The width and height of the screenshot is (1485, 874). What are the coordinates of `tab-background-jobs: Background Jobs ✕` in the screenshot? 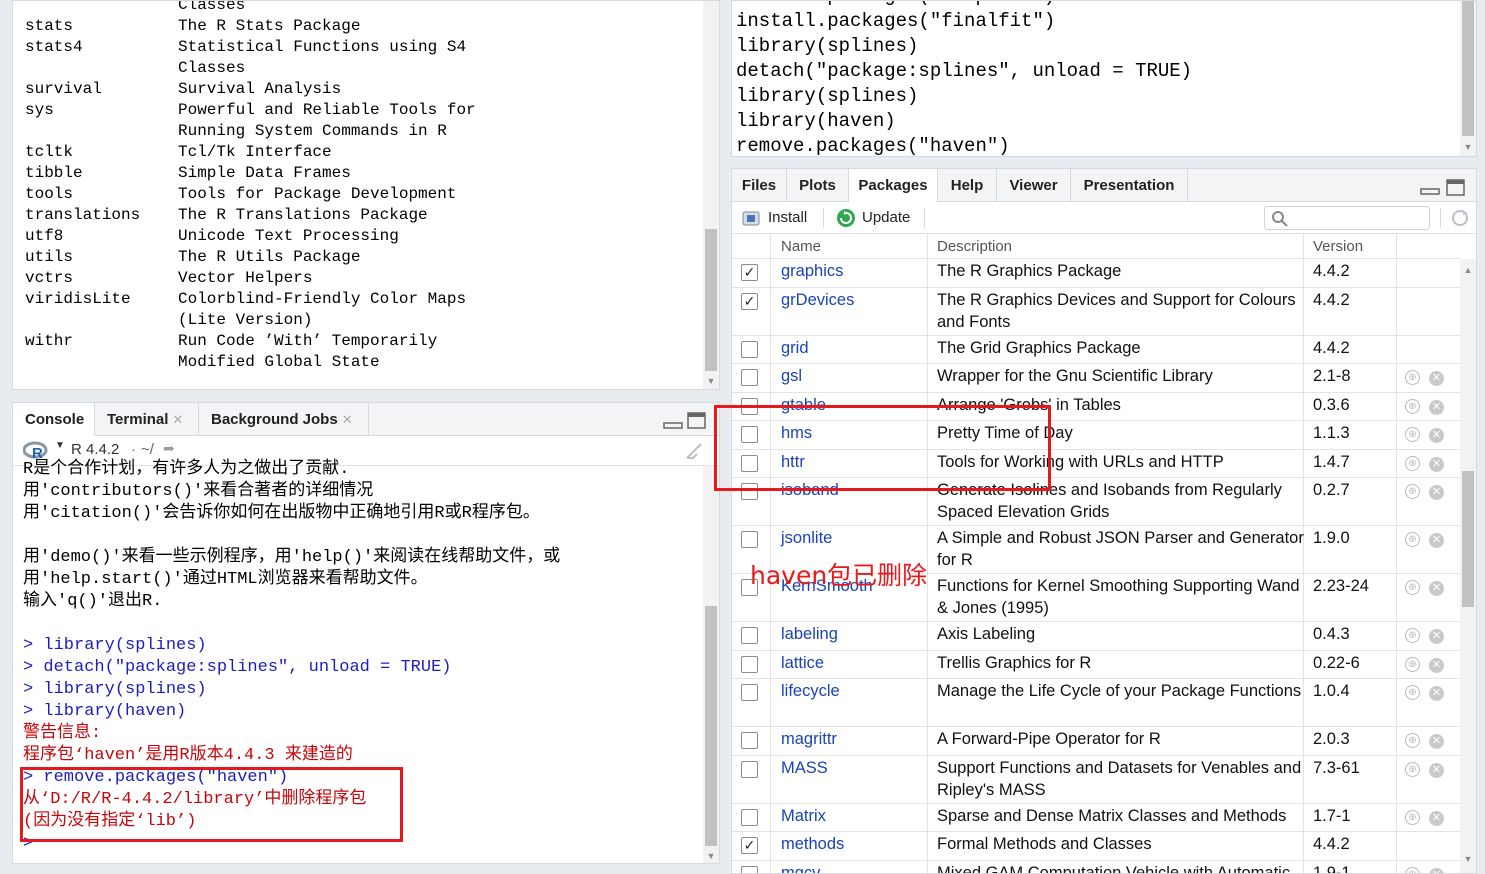 It's located at (284, 419).